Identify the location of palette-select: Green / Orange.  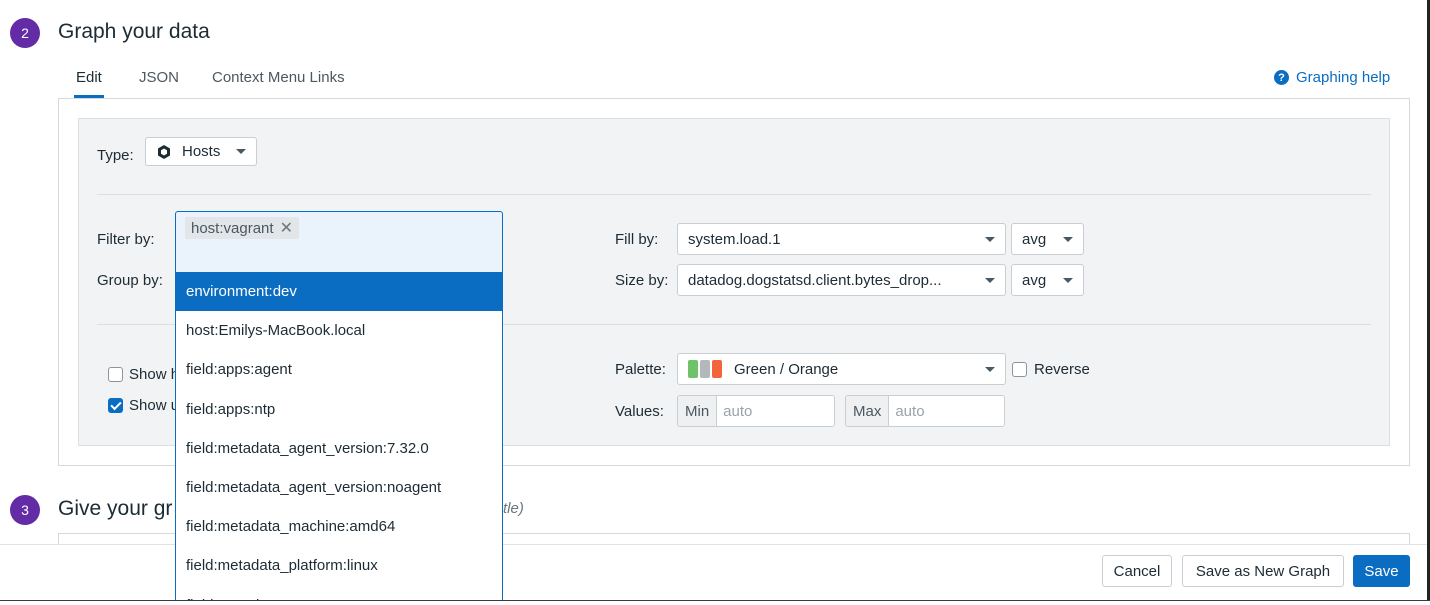
(841, 369).